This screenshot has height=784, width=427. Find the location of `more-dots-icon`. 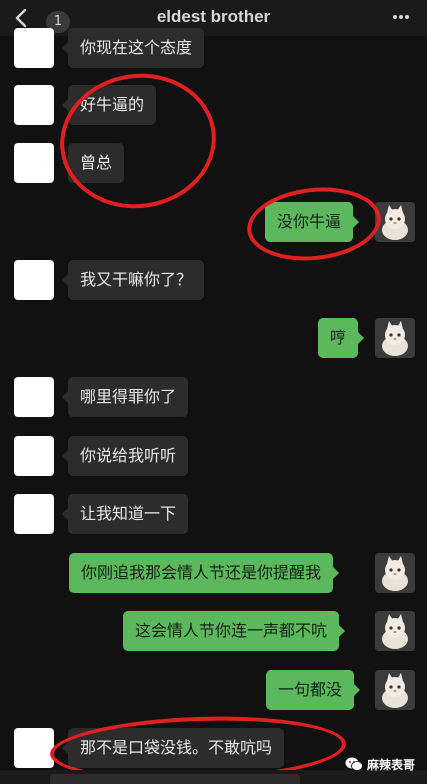

more-dots-icon is located at coordinates (401, 17).